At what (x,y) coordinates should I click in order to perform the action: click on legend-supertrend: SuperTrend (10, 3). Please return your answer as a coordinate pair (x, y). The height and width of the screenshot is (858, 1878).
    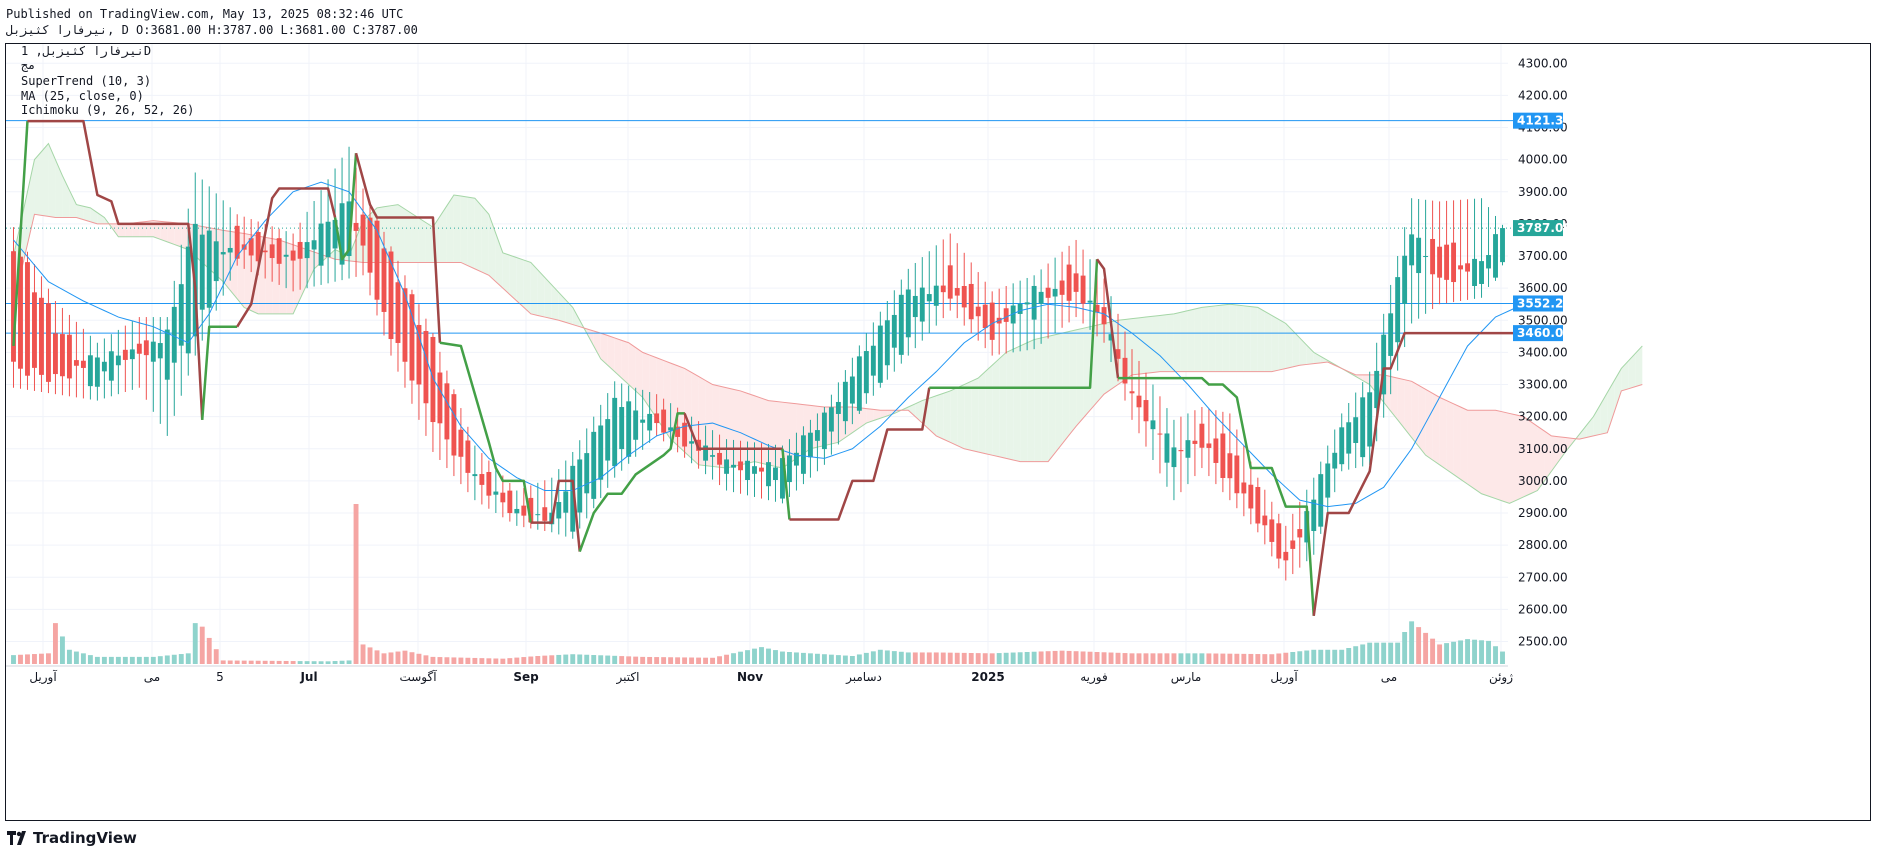
    Looking at the image, I should click on (86, 81).